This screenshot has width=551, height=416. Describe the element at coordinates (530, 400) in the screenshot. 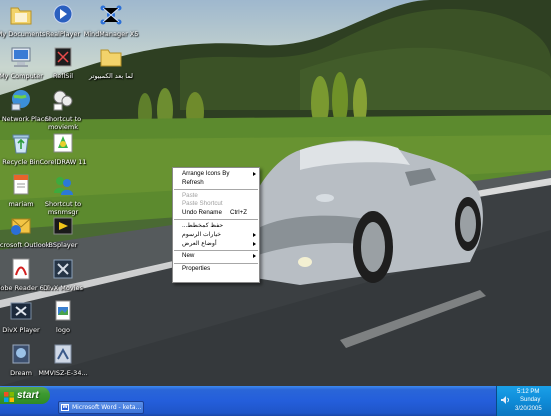

I see `tray-clock-day: Sunday` at that location.